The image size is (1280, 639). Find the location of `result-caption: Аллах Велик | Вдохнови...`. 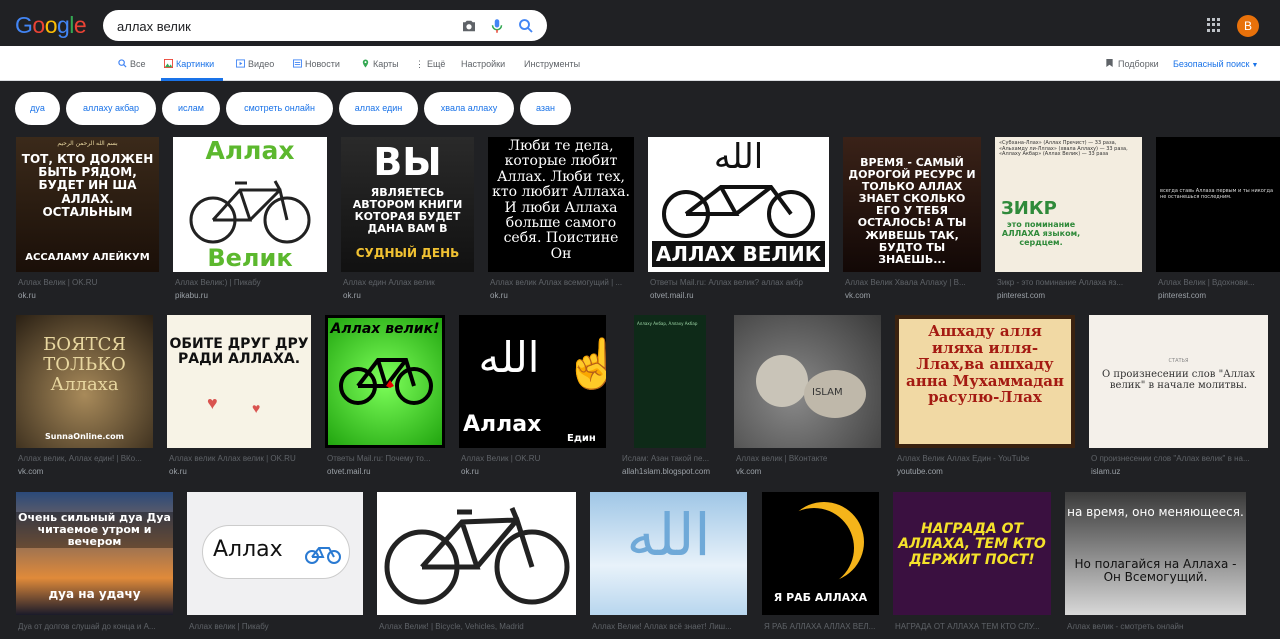

result-caption: Аллах Велик | Вдохнови... is located at coordinates (1218, 282).